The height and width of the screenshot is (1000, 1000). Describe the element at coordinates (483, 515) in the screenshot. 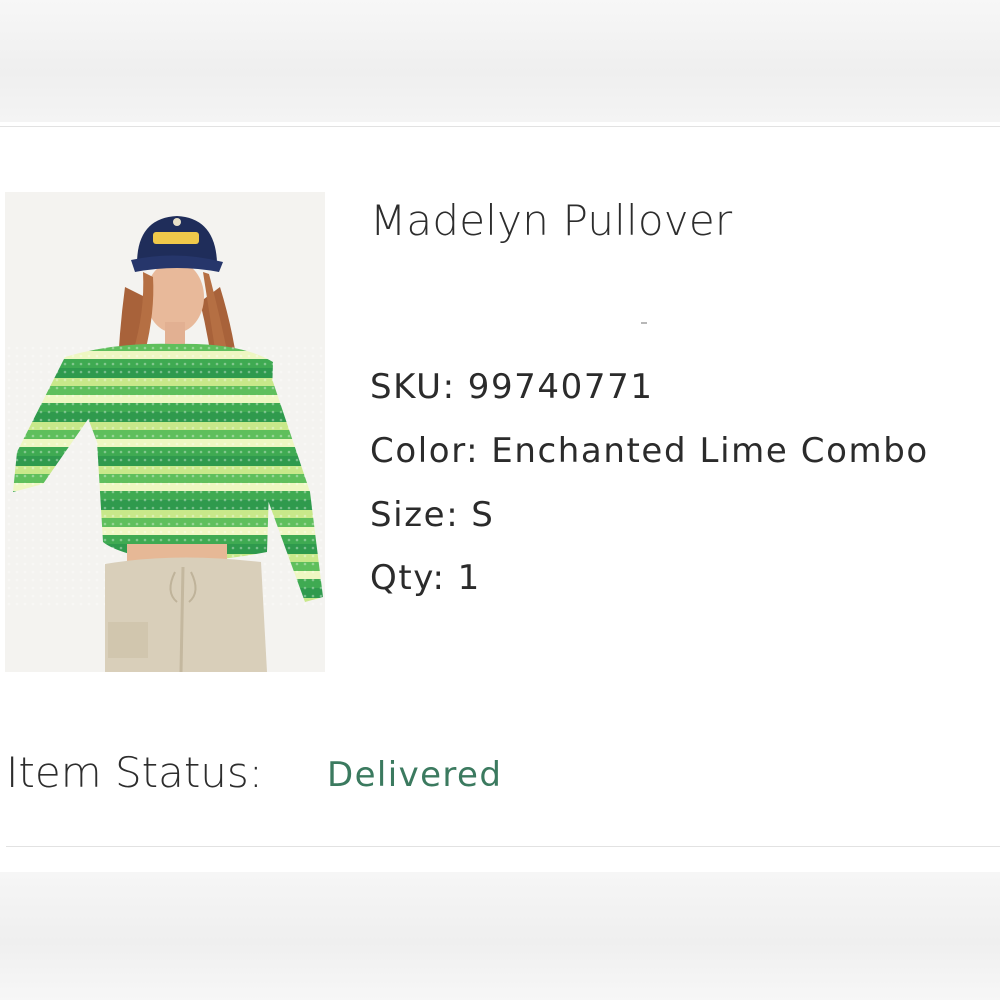

I see `size-value: S` at that location.